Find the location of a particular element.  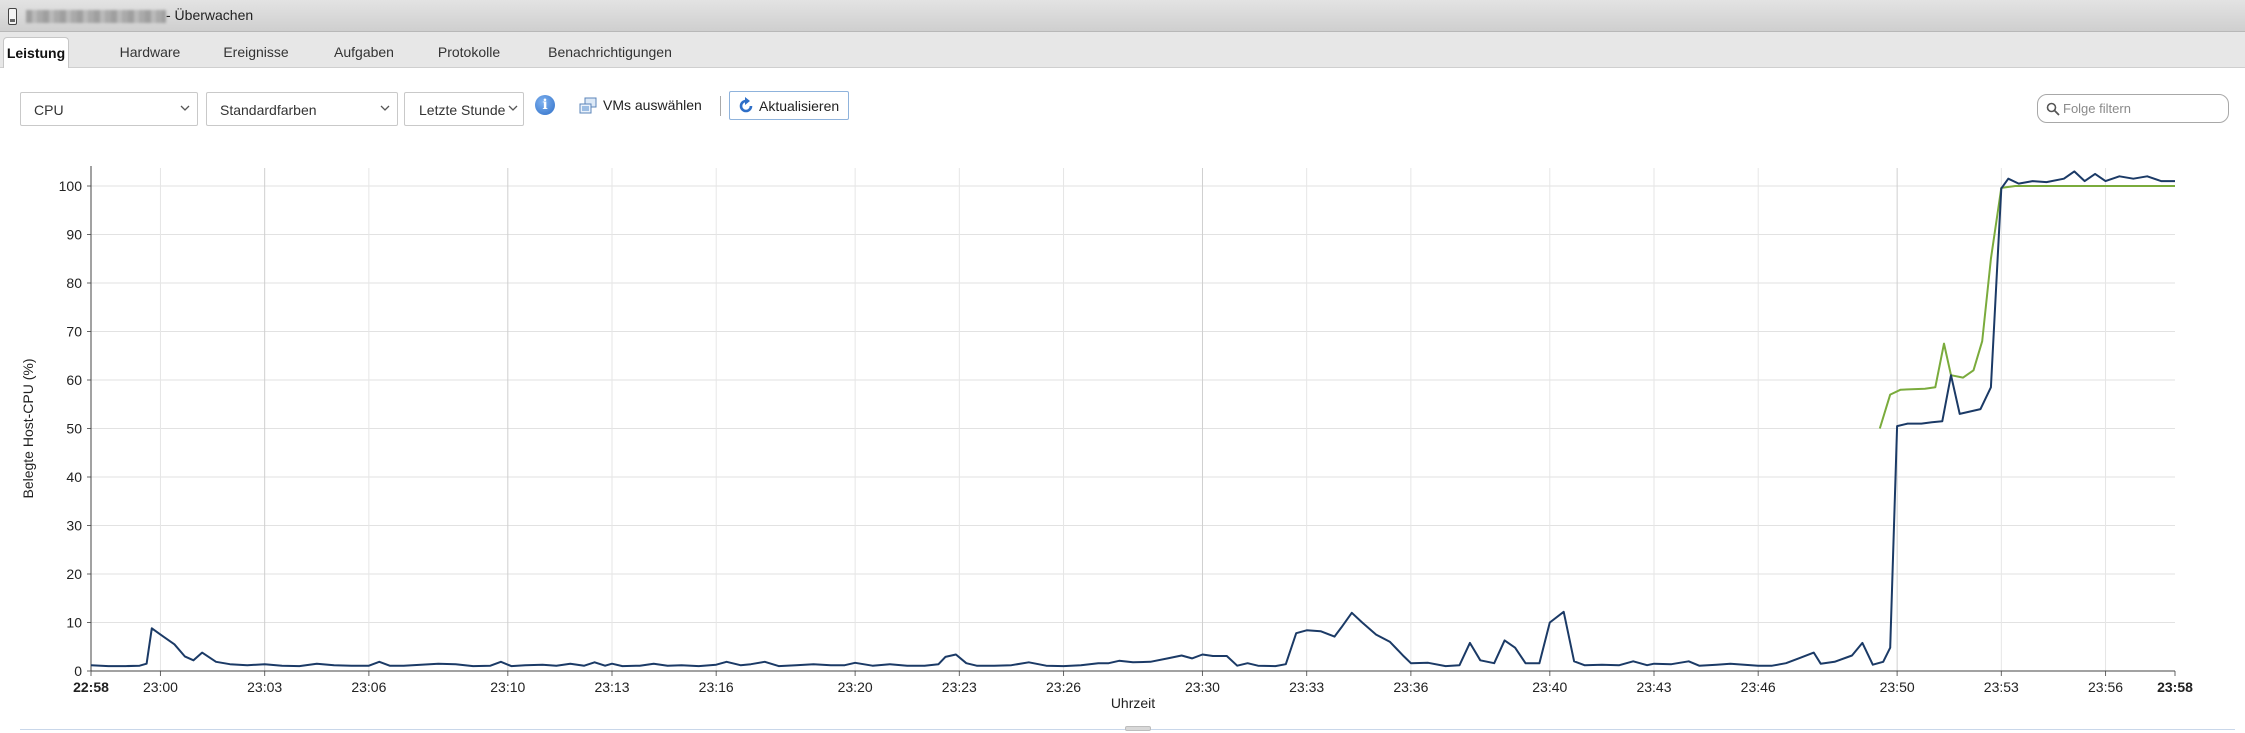

x-tick-label: 23:10 is located at coordinates (507, 687).